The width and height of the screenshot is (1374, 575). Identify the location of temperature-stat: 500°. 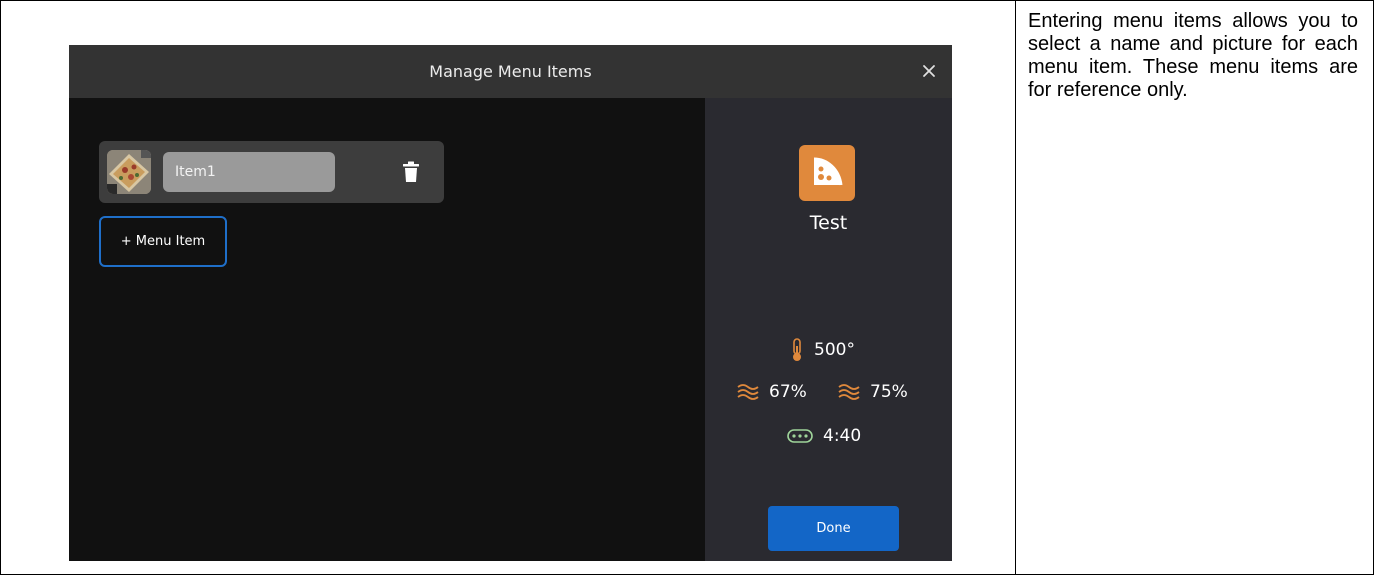
(822, 350).